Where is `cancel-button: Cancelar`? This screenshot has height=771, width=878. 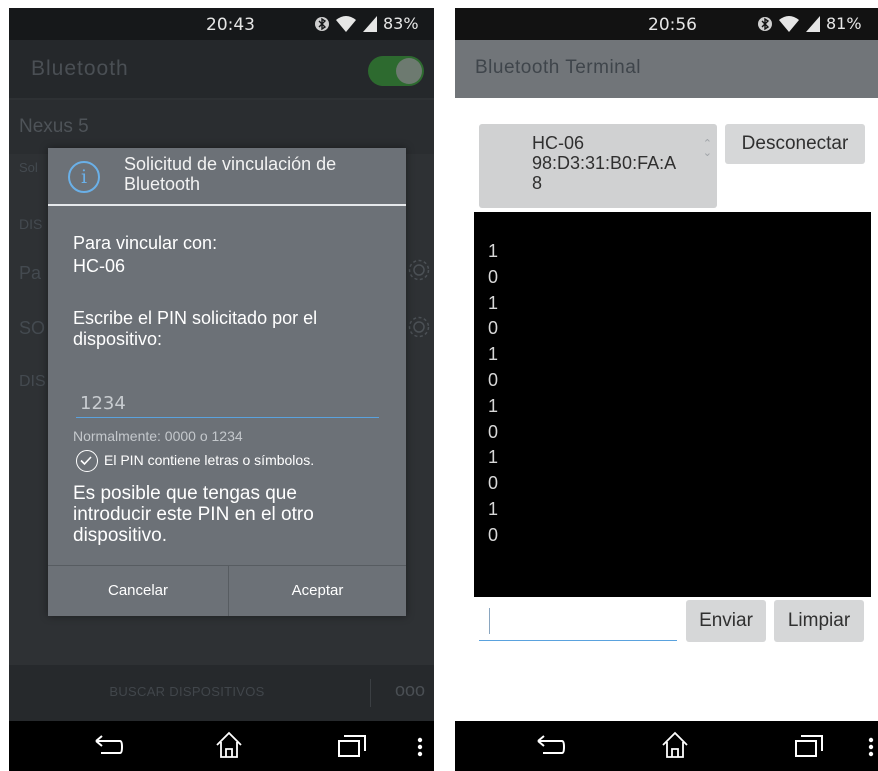
cancel-button: Cancelar is located at coordinates (138, 591).